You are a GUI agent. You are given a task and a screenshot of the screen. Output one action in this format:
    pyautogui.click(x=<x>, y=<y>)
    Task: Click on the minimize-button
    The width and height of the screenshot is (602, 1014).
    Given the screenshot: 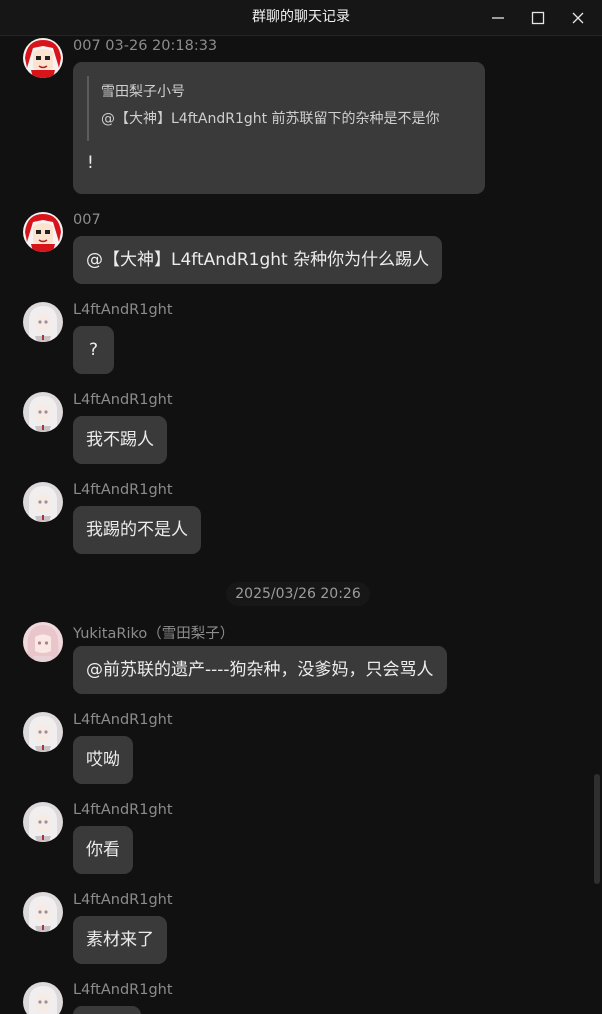 What is the action you would take?
    pyautogui.click(x=498, y=18)
    